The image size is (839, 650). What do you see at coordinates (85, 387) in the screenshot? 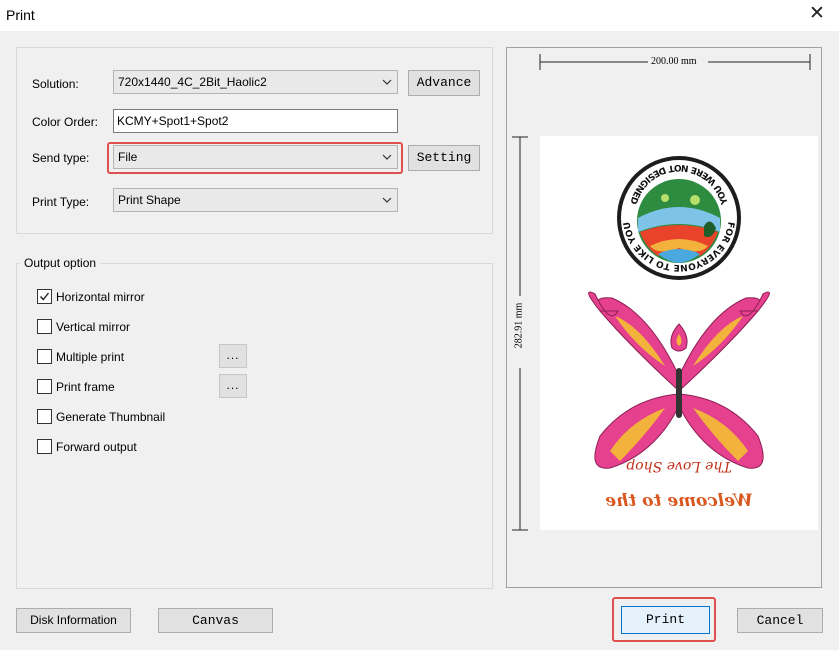
I see `print-frame-label: Print frame` at bounding box center [85, 387].